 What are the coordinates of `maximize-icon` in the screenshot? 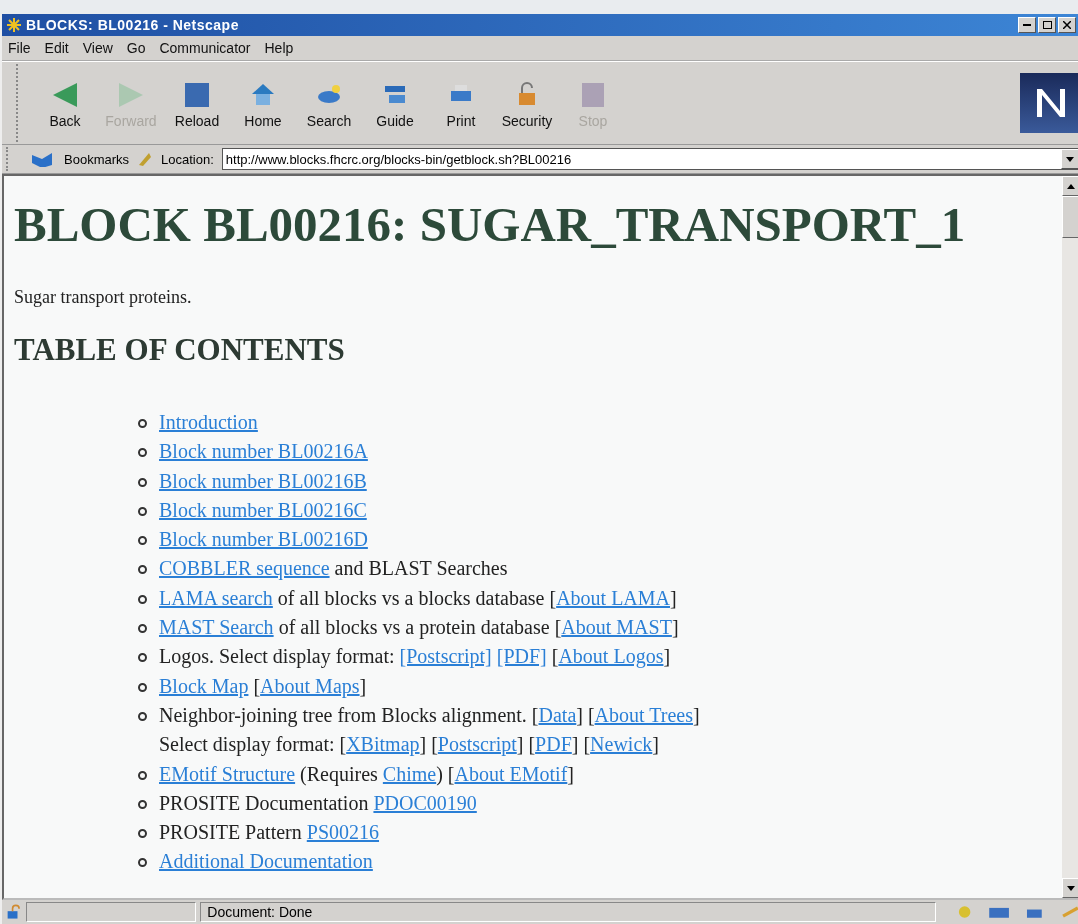 It's located at (1047, 25).